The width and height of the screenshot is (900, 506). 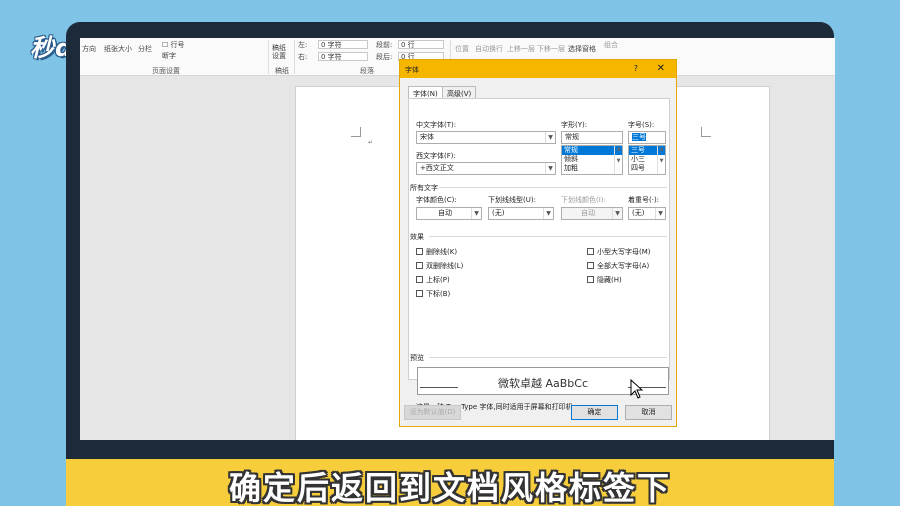 I want to click on dialog-title: 字体, so click(x=412, y=70).